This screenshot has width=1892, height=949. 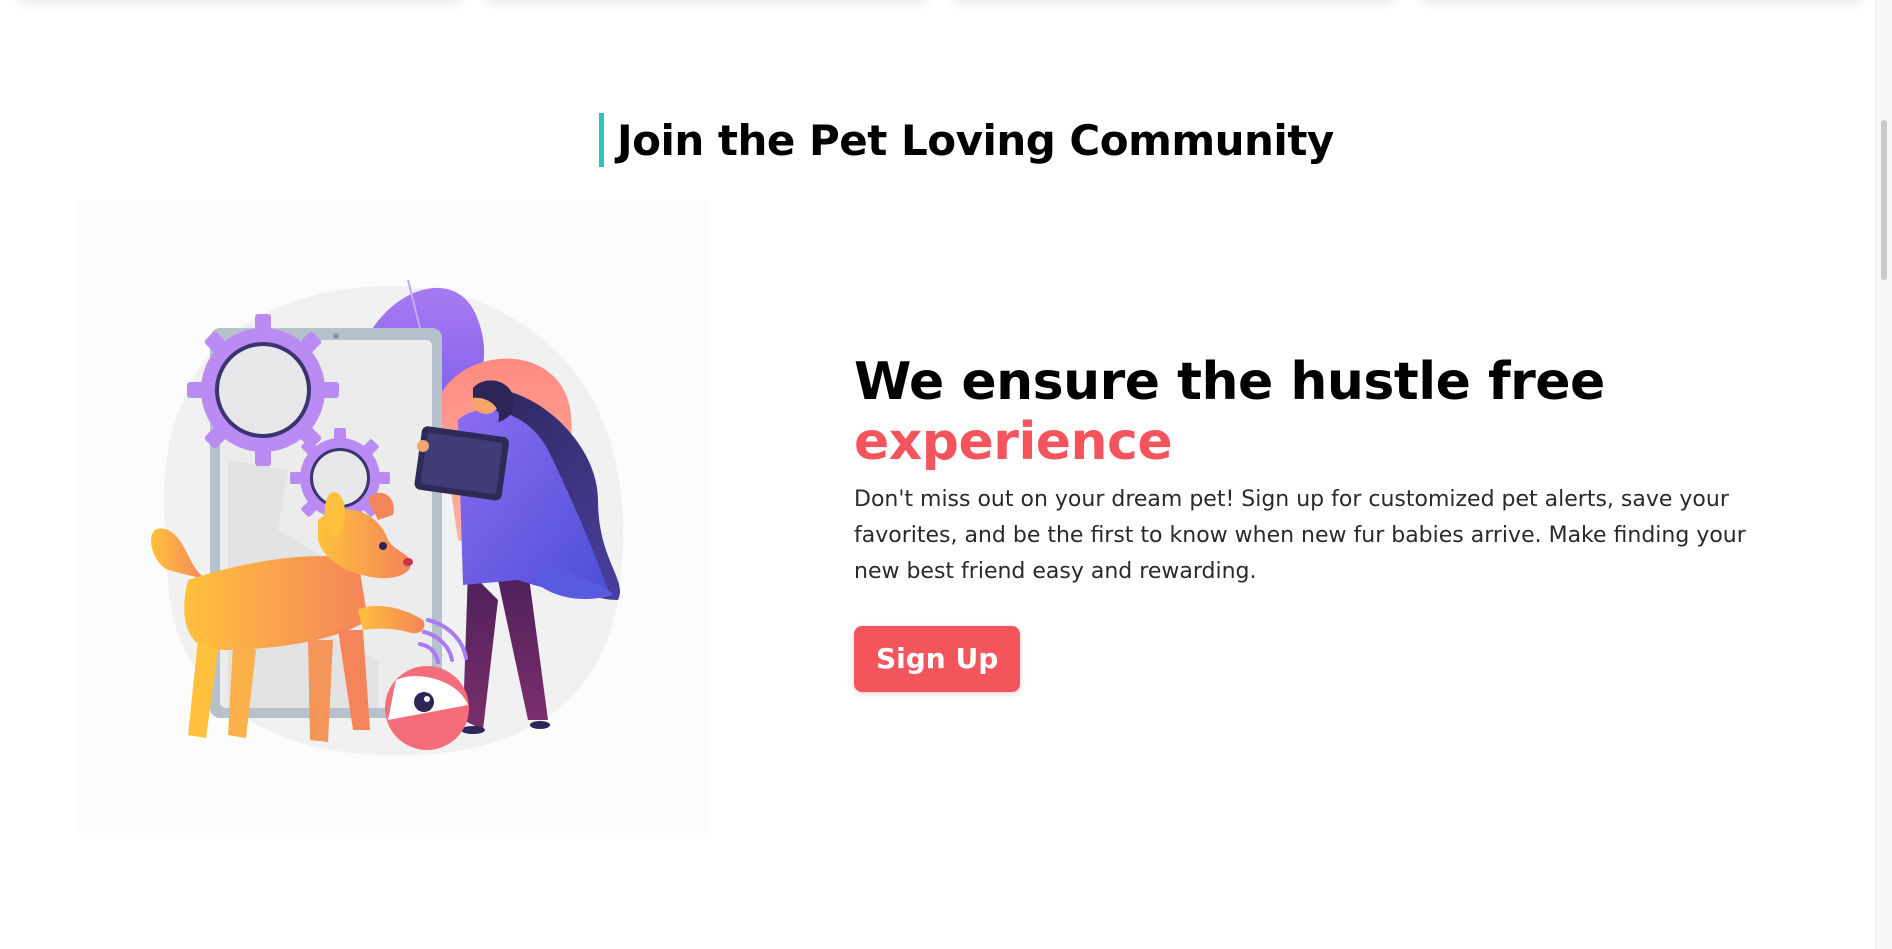 I want to click on headline: We ensure the hustle free experience, so click(x=1319, y=412).